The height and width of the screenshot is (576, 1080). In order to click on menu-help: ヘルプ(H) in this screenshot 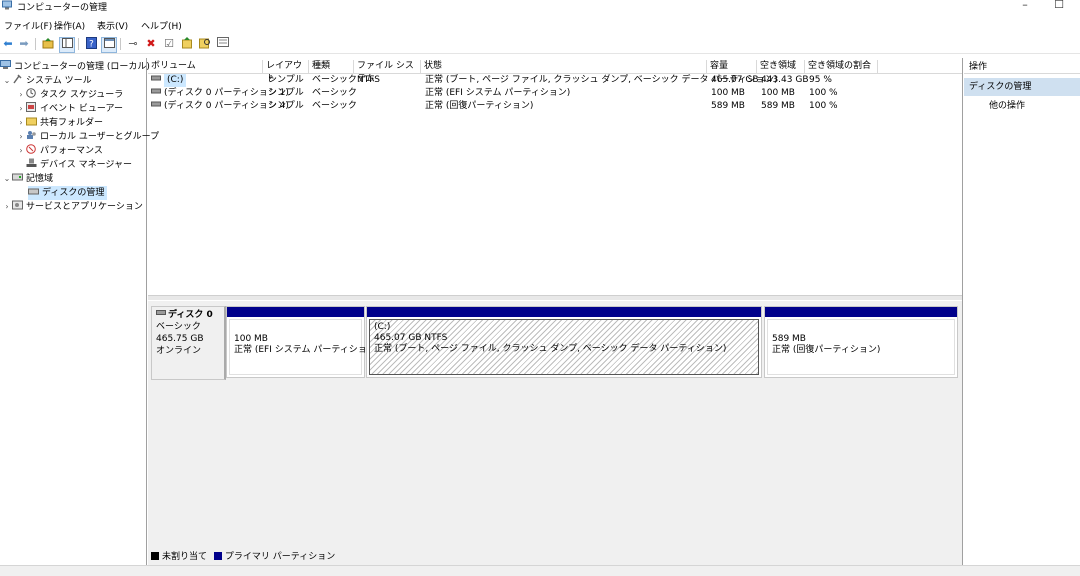, I will do `click(161, 25)`.